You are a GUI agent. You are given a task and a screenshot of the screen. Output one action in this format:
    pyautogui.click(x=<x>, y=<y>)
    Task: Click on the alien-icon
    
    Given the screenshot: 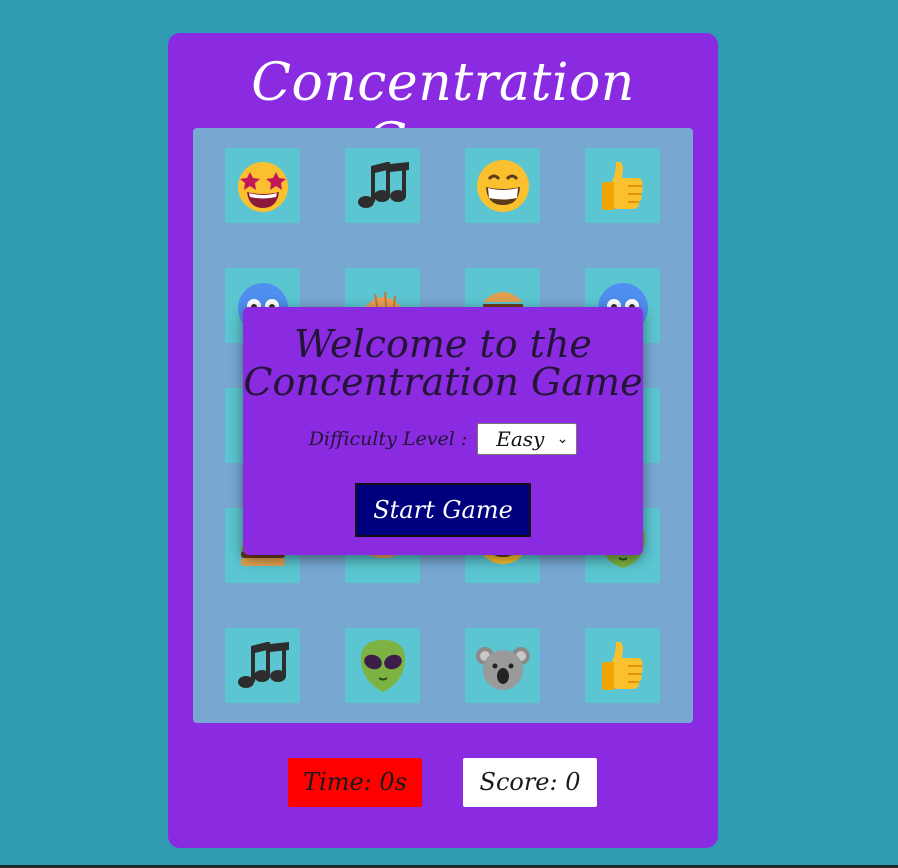 What is the action you would take?
    pyautogui.click(x=382, y=665)
    